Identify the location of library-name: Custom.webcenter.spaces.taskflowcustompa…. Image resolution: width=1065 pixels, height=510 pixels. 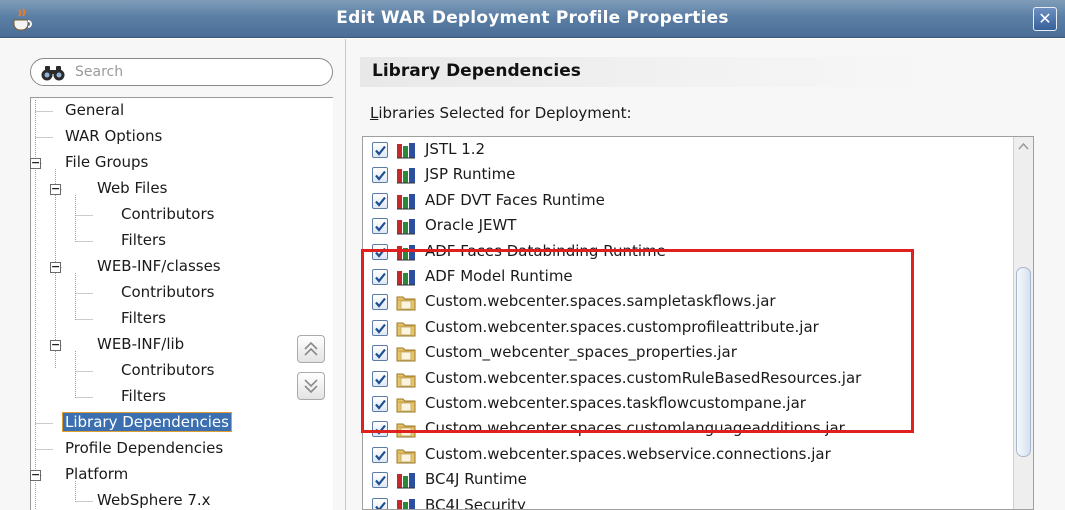
(615, 403).